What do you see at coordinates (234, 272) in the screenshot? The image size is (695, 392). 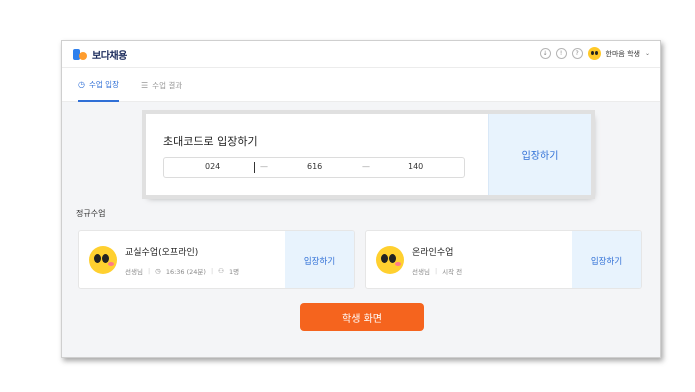 I see `people-count: 1명` at bounding box center [234, 272].